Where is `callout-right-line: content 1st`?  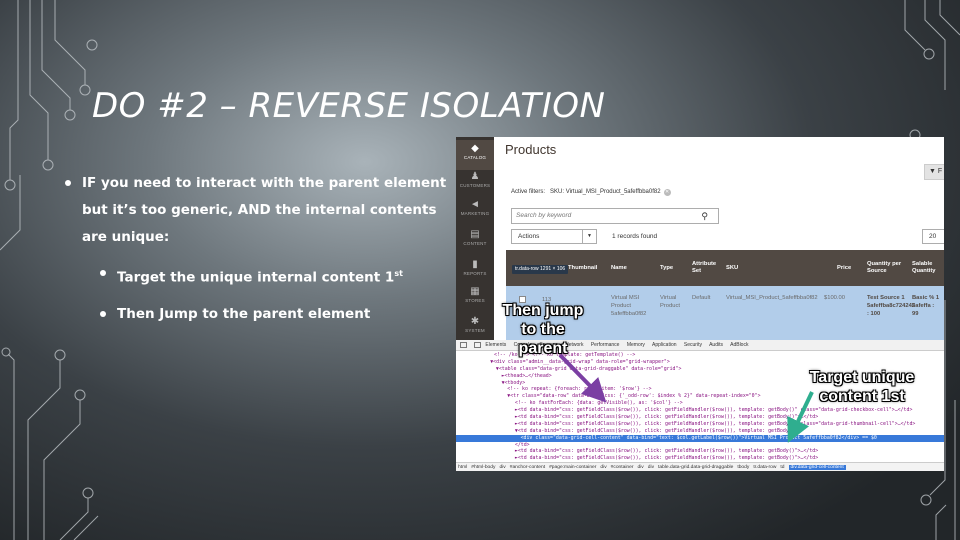 callout-right-line: content 1st is located at coordinates (862, 396).